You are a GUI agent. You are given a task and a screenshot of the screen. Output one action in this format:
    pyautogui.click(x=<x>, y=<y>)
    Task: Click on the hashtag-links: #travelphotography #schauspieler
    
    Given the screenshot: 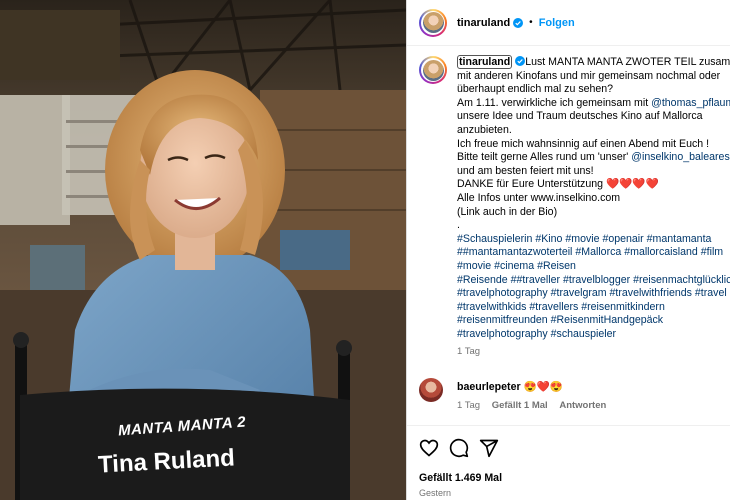 What is the action you would take?
    pyautogui.click(x=536, y=334)
    